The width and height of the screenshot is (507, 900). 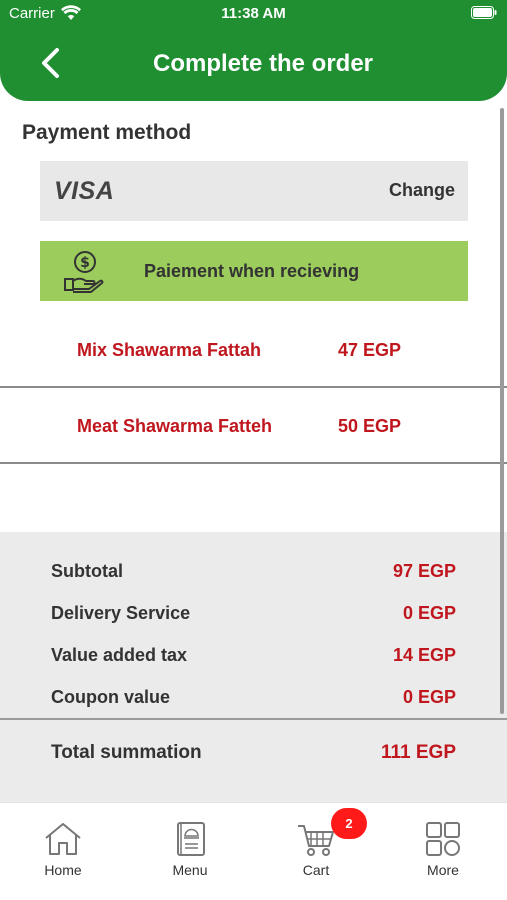 I want to click on tab-bar: Home Menu Cart More, so click(x=253, y=851).